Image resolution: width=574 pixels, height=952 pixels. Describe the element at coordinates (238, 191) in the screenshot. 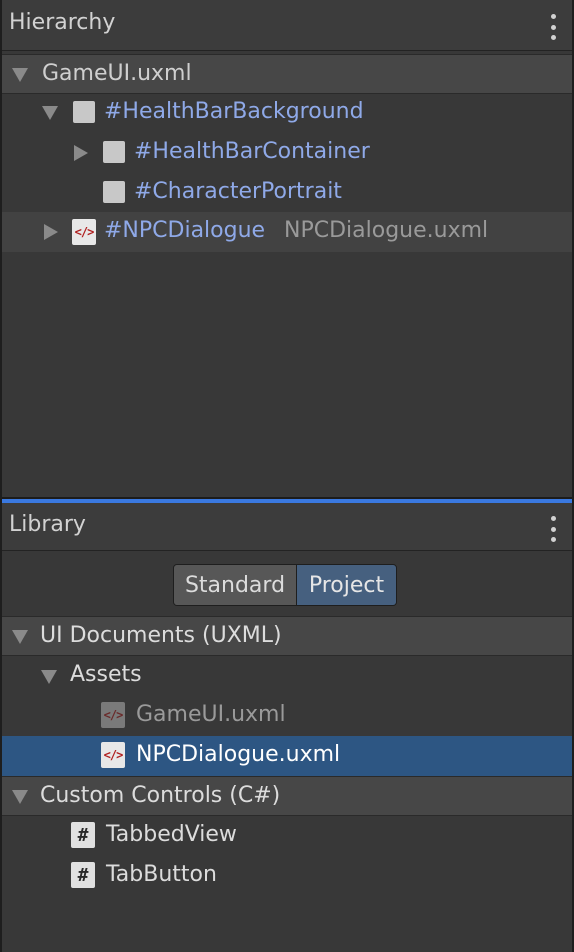

I see `element-name: #CharacterPortrait` at that location.